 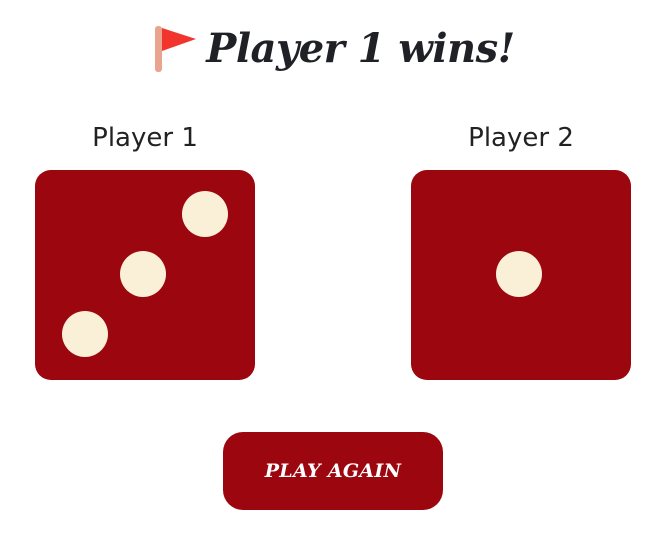 What do you see at coordinates (333, 471) in the screenshot?
I see `play-again-button: PLAY AGAIN` at bounding box center [333, 471].